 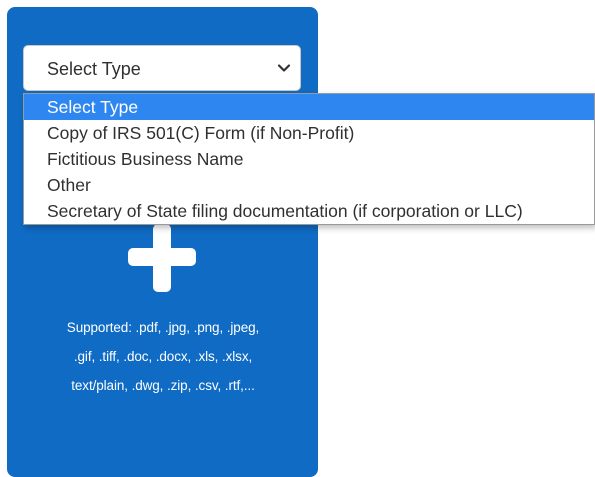 I want to click on supported-formats-line: .gif, .tiff, .doc, .docx, .xls, .xlsx,, so click(x=163, y=356).